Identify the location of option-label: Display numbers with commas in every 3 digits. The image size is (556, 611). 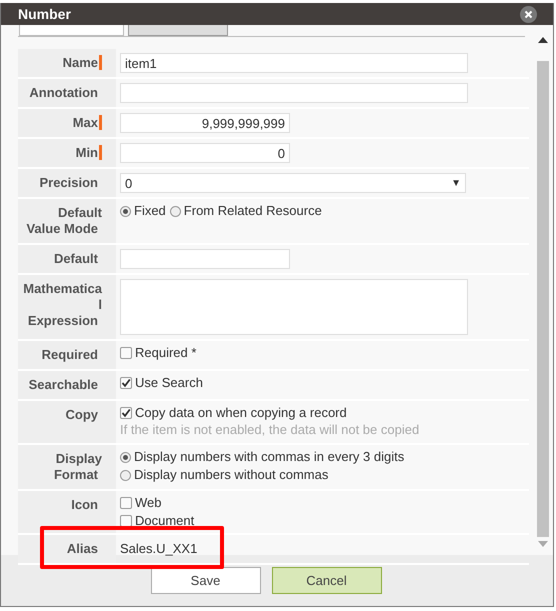
(269, 457).